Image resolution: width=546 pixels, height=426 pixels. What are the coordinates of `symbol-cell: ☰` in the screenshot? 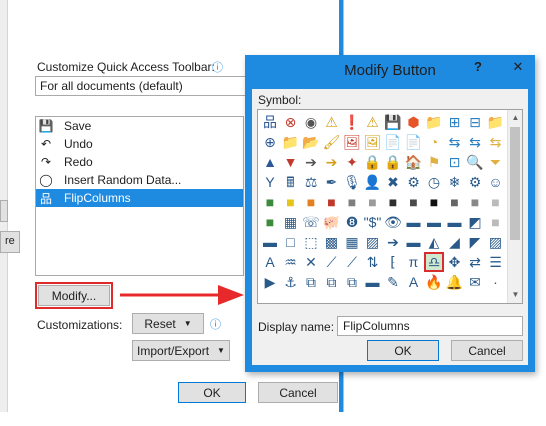 It's located at (496, 262).